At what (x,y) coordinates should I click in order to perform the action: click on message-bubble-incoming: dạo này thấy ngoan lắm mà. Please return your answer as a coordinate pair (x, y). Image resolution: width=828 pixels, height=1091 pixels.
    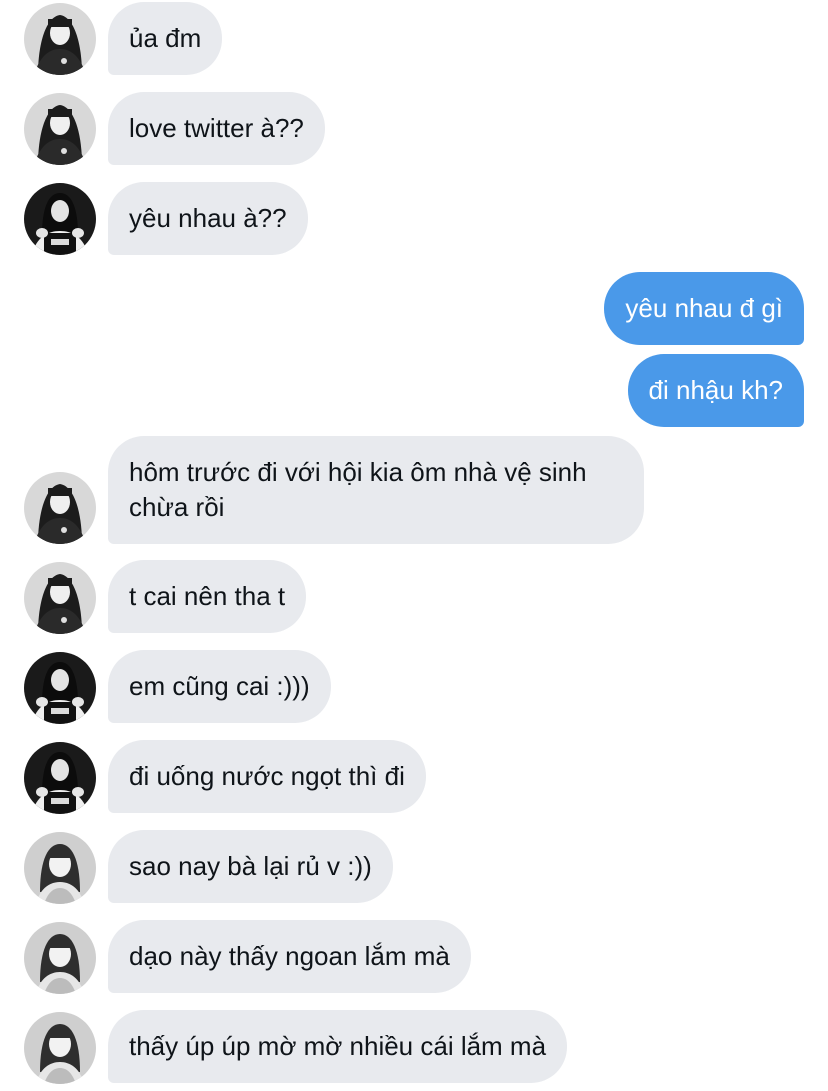
    Looking at the image, I should click on (289, 956).